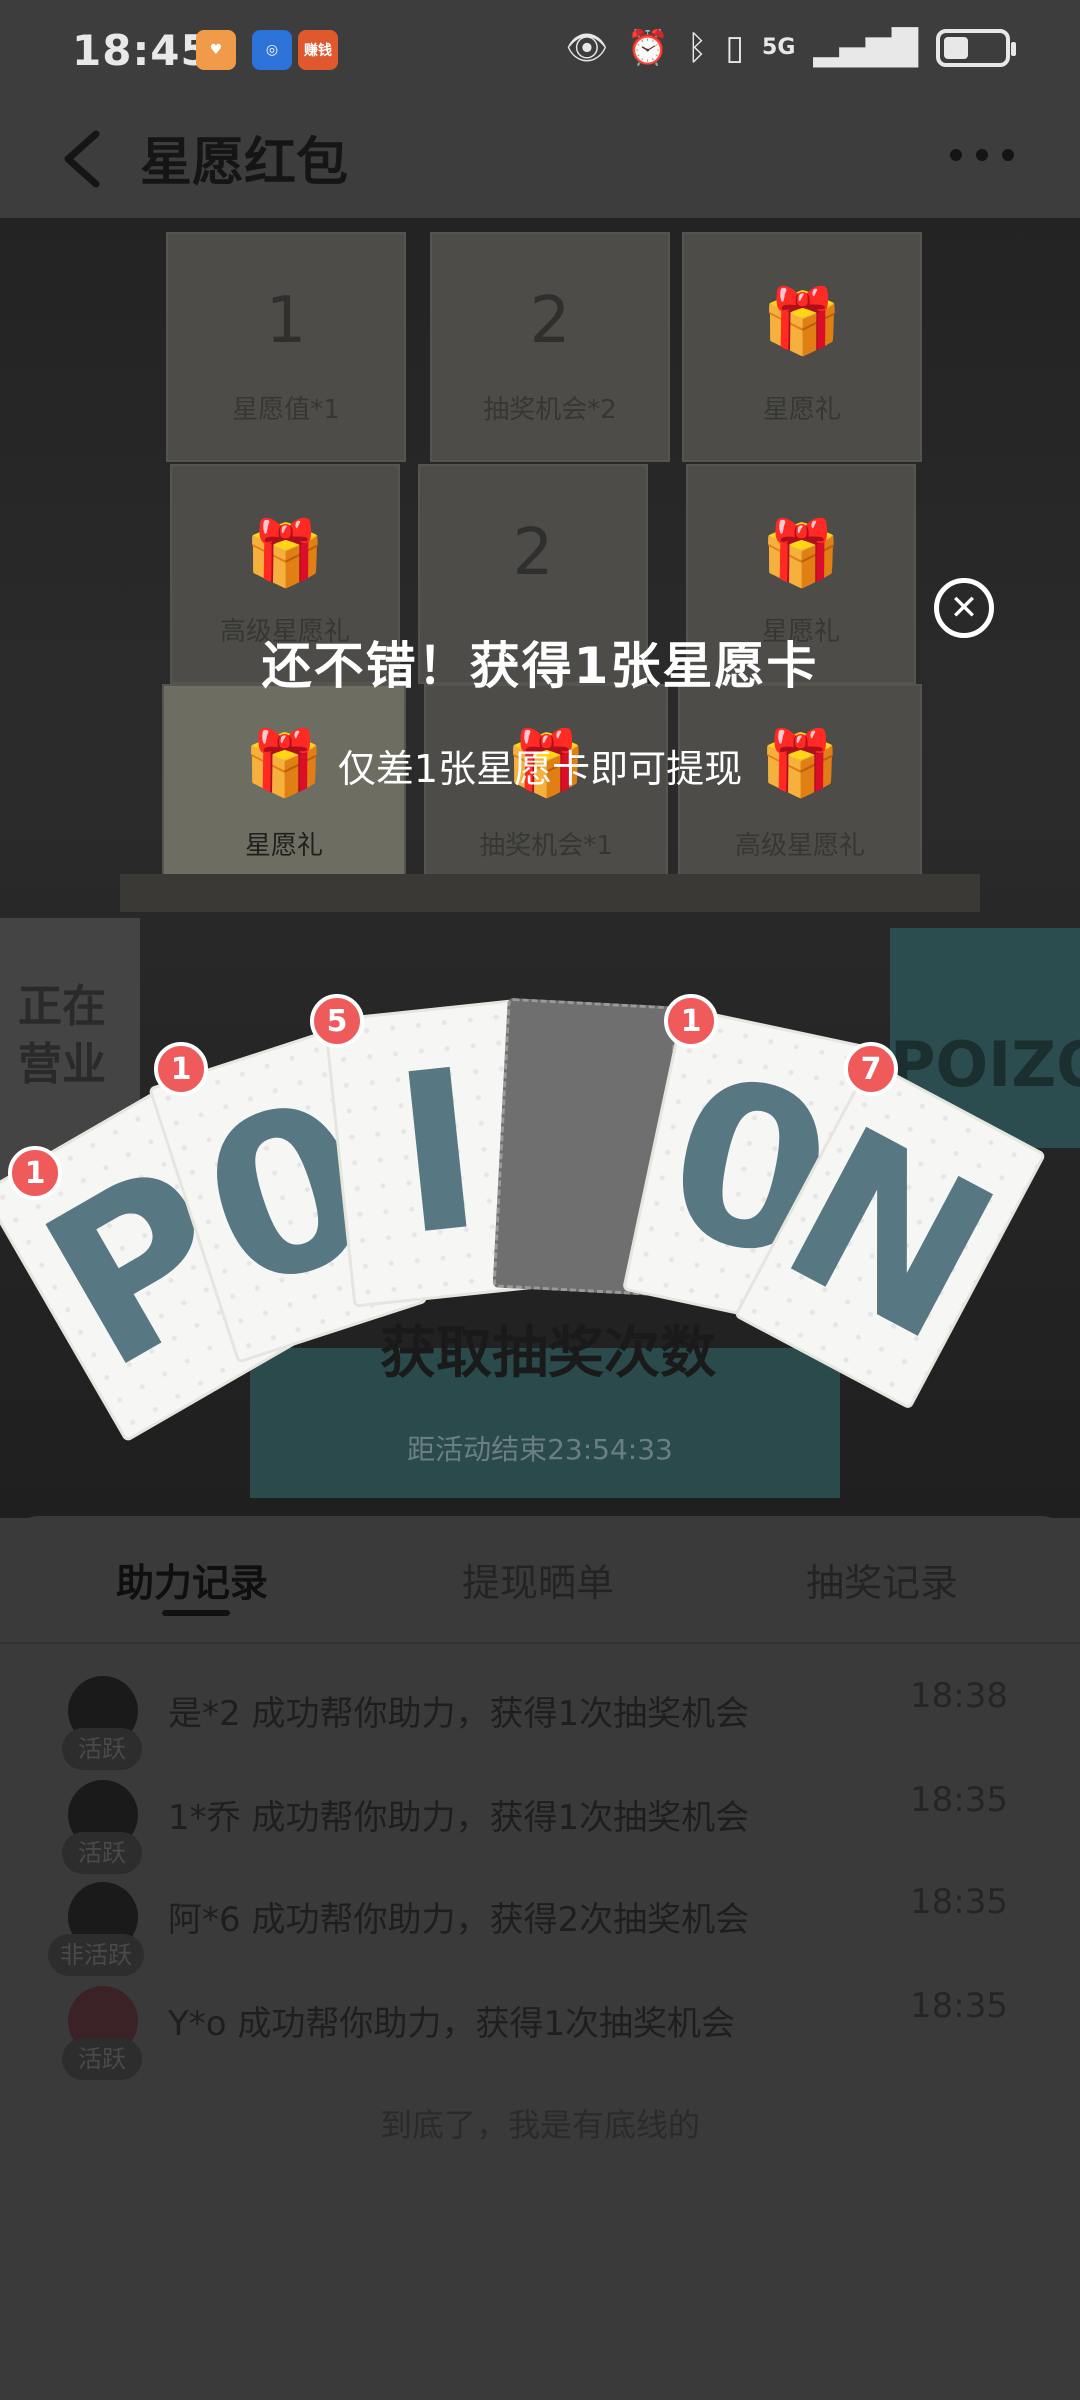  I want to click on card-letter: I, so click(438, 1153).